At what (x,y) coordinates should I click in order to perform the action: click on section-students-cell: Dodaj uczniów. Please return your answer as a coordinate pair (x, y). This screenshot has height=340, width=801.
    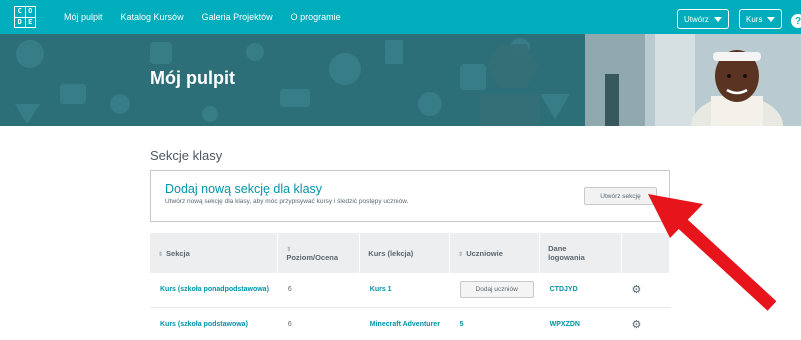
    Looking at the image, I should click on (494, 290).